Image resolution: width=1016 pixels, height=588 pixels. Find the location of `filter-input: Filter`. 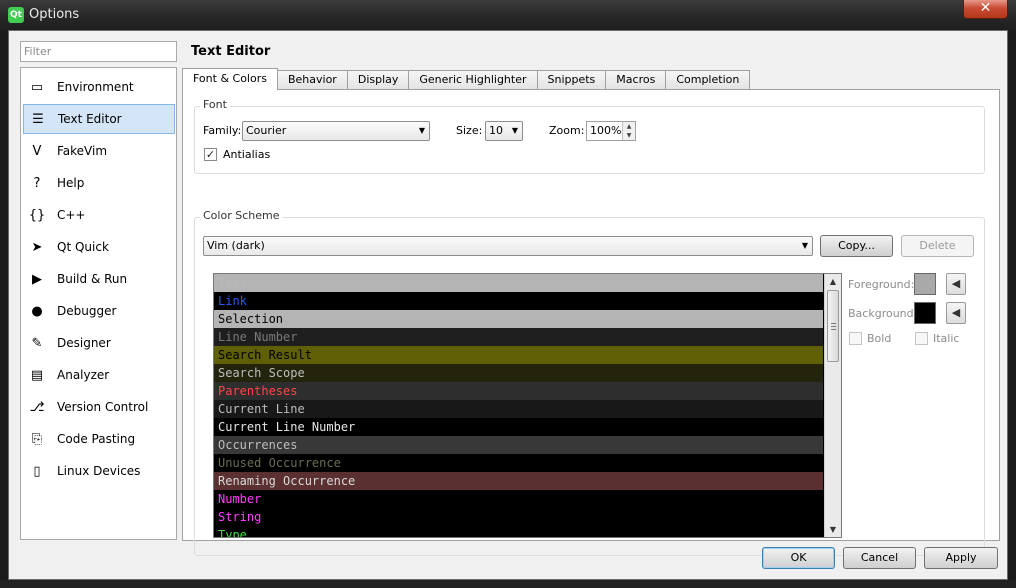

filter-input: Filter is located at coordinates (98, 51).